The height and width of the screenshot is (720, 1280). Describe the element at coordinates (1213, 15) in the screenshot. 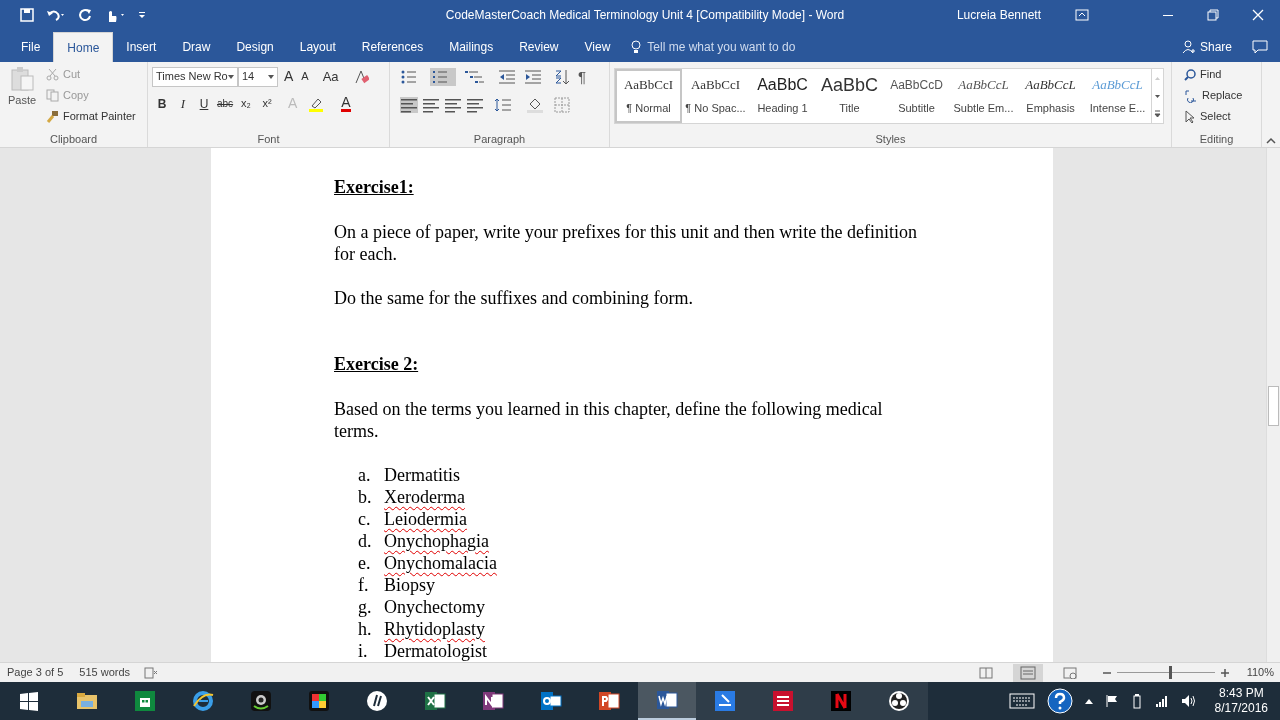

I see `restore-icon` at that location.